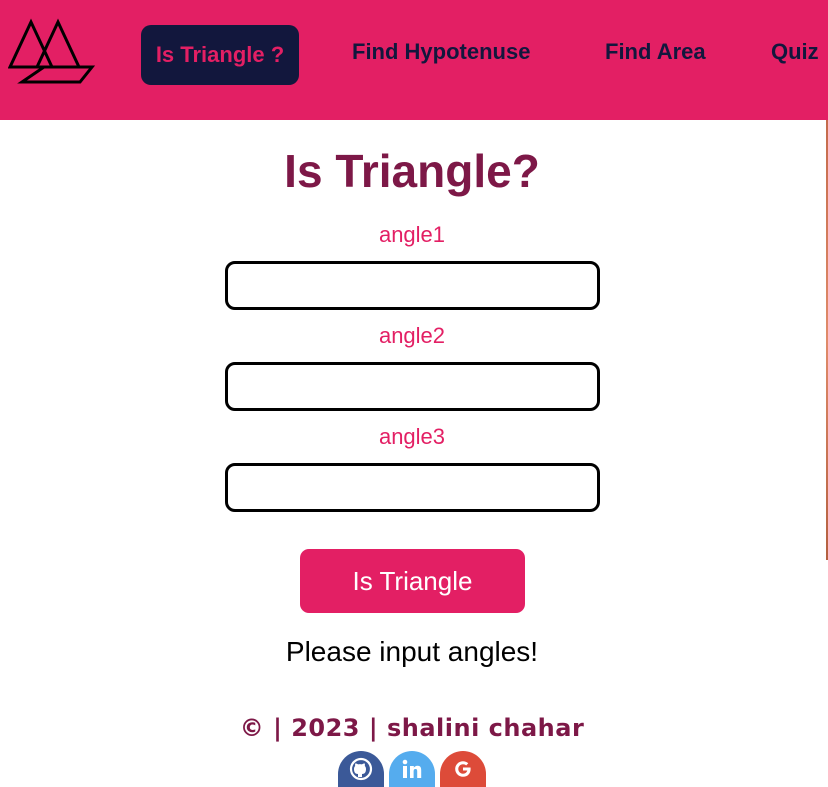 Image resolution: width=828 pixels, height=787 pixels. What do you see at coordinates (412, 335) in the screenshot?
I see `angle2-label: angle2` at bounding box center [412, 335].